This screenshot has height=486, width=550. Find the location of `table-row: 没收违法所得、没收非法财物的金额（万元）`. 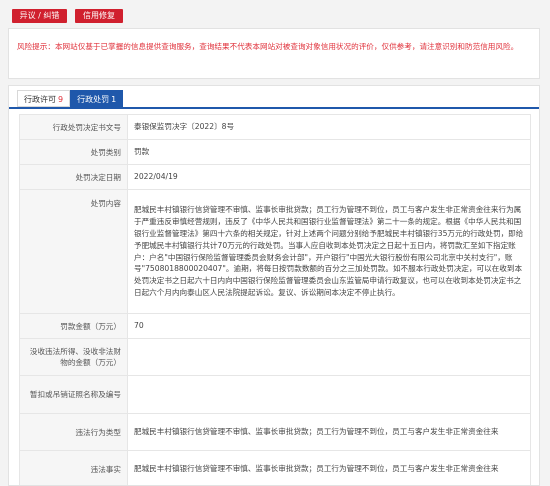

table-row: 没收违法所得、没收非法财物的金额（万元） is located at coordinates (275, 357).